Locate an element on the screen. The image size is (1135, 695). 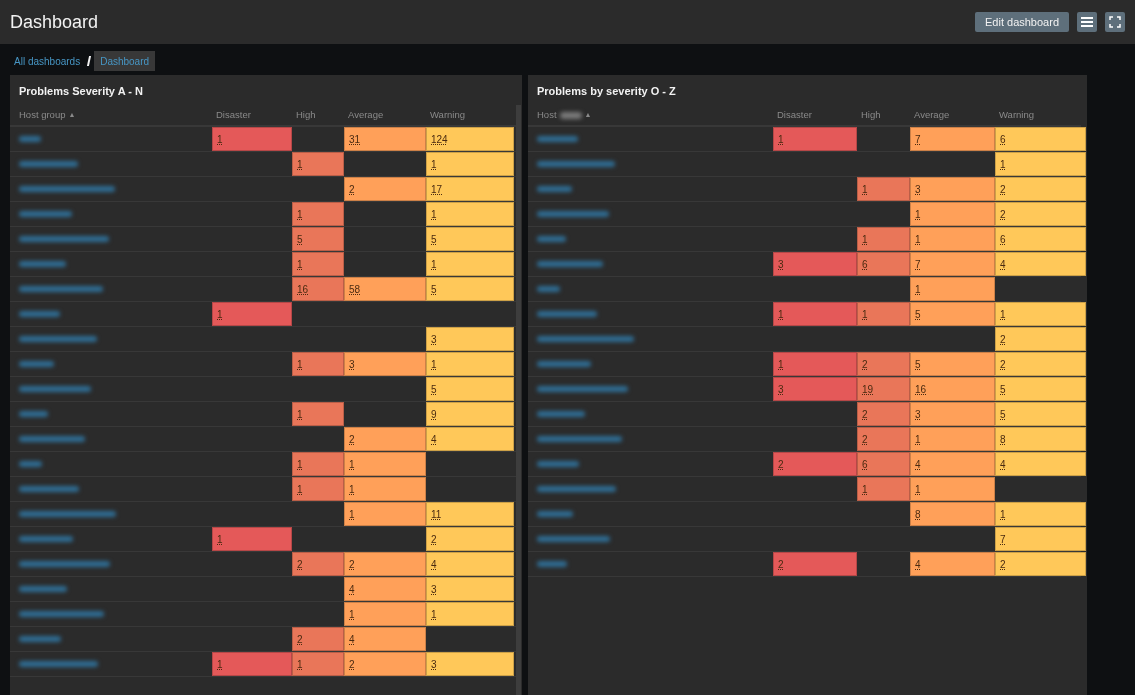
severity-cell: 9 is located at coordinates (470, 414).